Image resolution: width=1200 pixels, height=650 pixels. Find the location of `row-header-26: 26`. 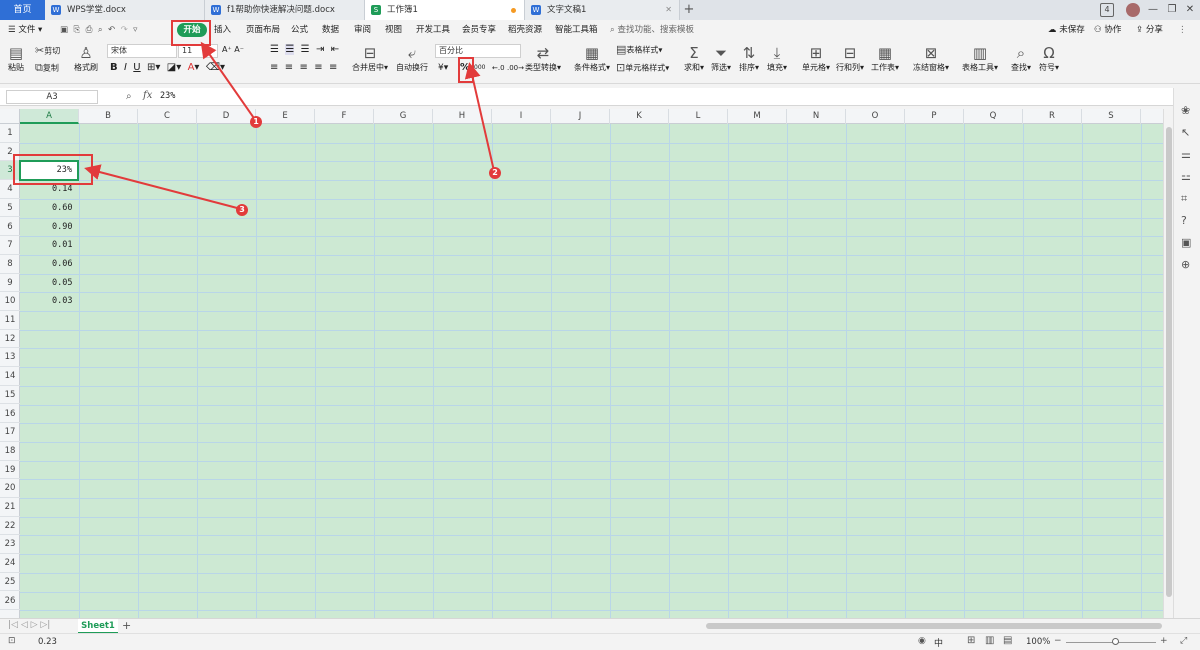

row-header-26: 26 is located at coordinates (10, 601).